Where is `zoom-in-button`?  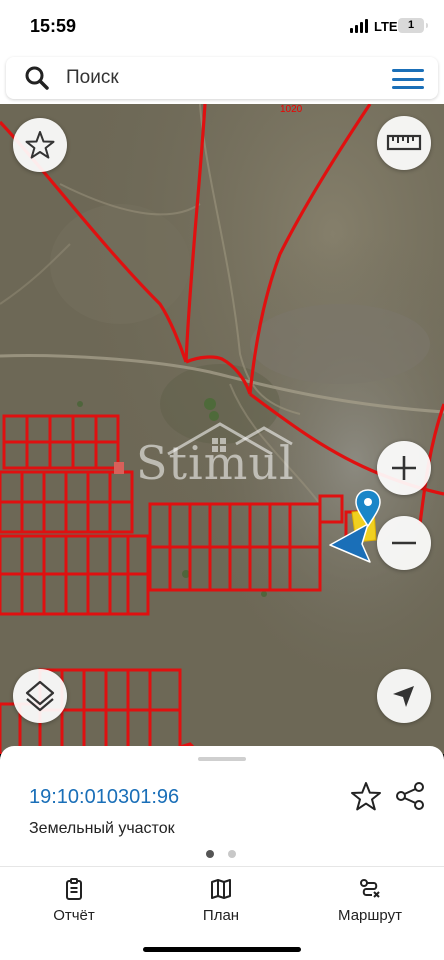 zoom-in-button is located at coordinates (404, 468).